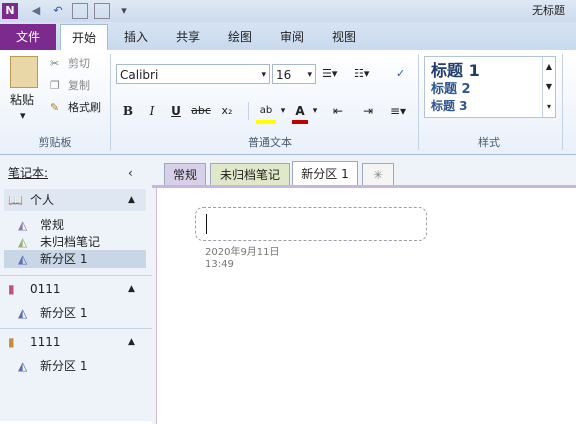 Image resolution: width=576 pixels, height=424 pixels. I want to click on section-tab-bar: 常规 未归档笔记 新分区 1 ✳, so click(364, 170).